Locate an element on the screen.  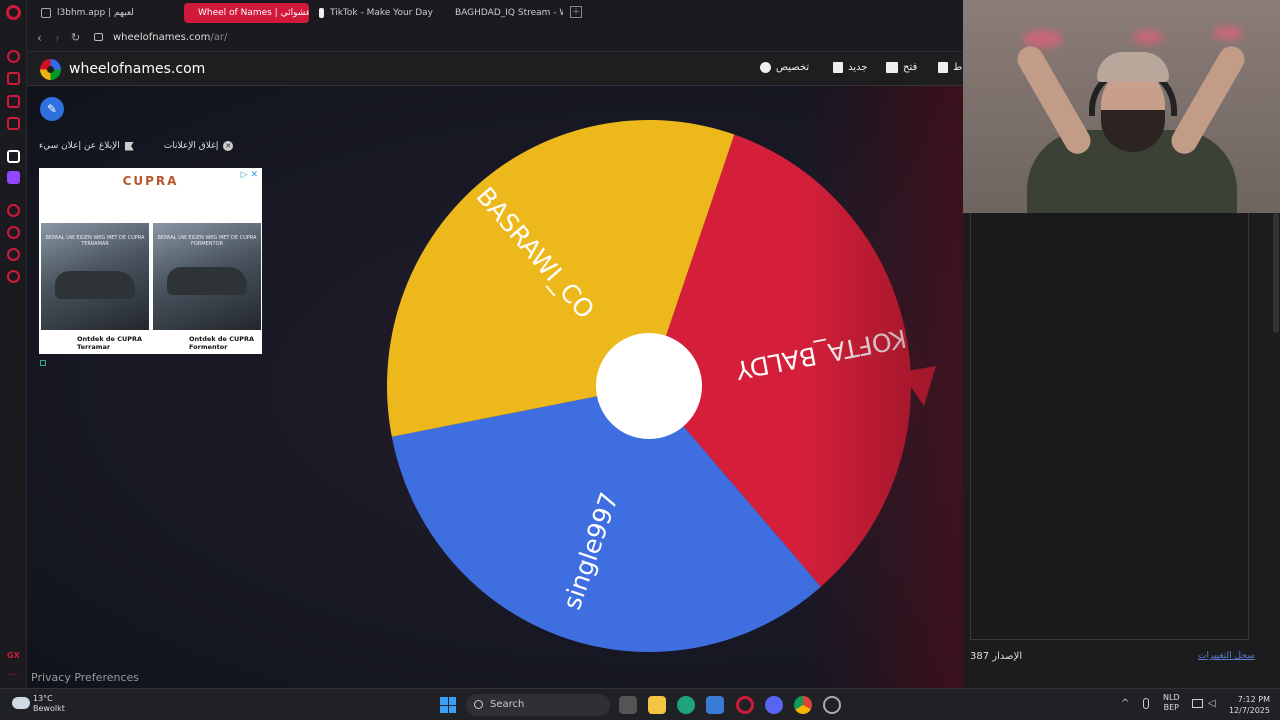
file-icon is located at coordinates (838, 67).